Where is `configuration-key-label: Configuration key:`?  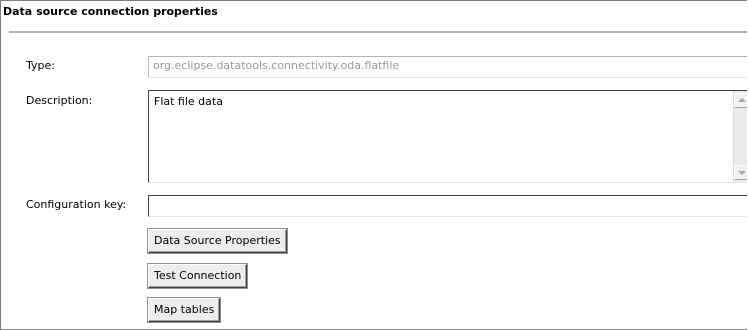
configuration-key-label: Configuration key: is located at coordinates (76, 204).